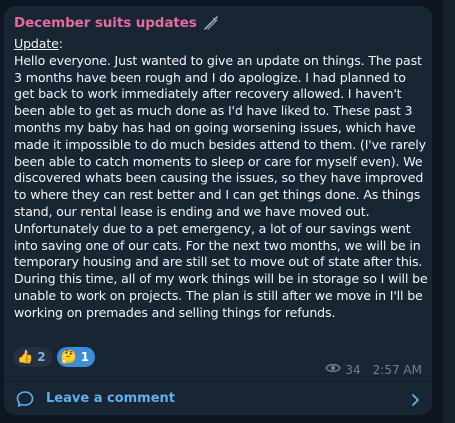 Image resolution: width=455 pixels, height=423 pixels. Describe the element at coordinates (218, 398) in the screenshot. I see `leave-comment-button: Leave a comment` at that location.